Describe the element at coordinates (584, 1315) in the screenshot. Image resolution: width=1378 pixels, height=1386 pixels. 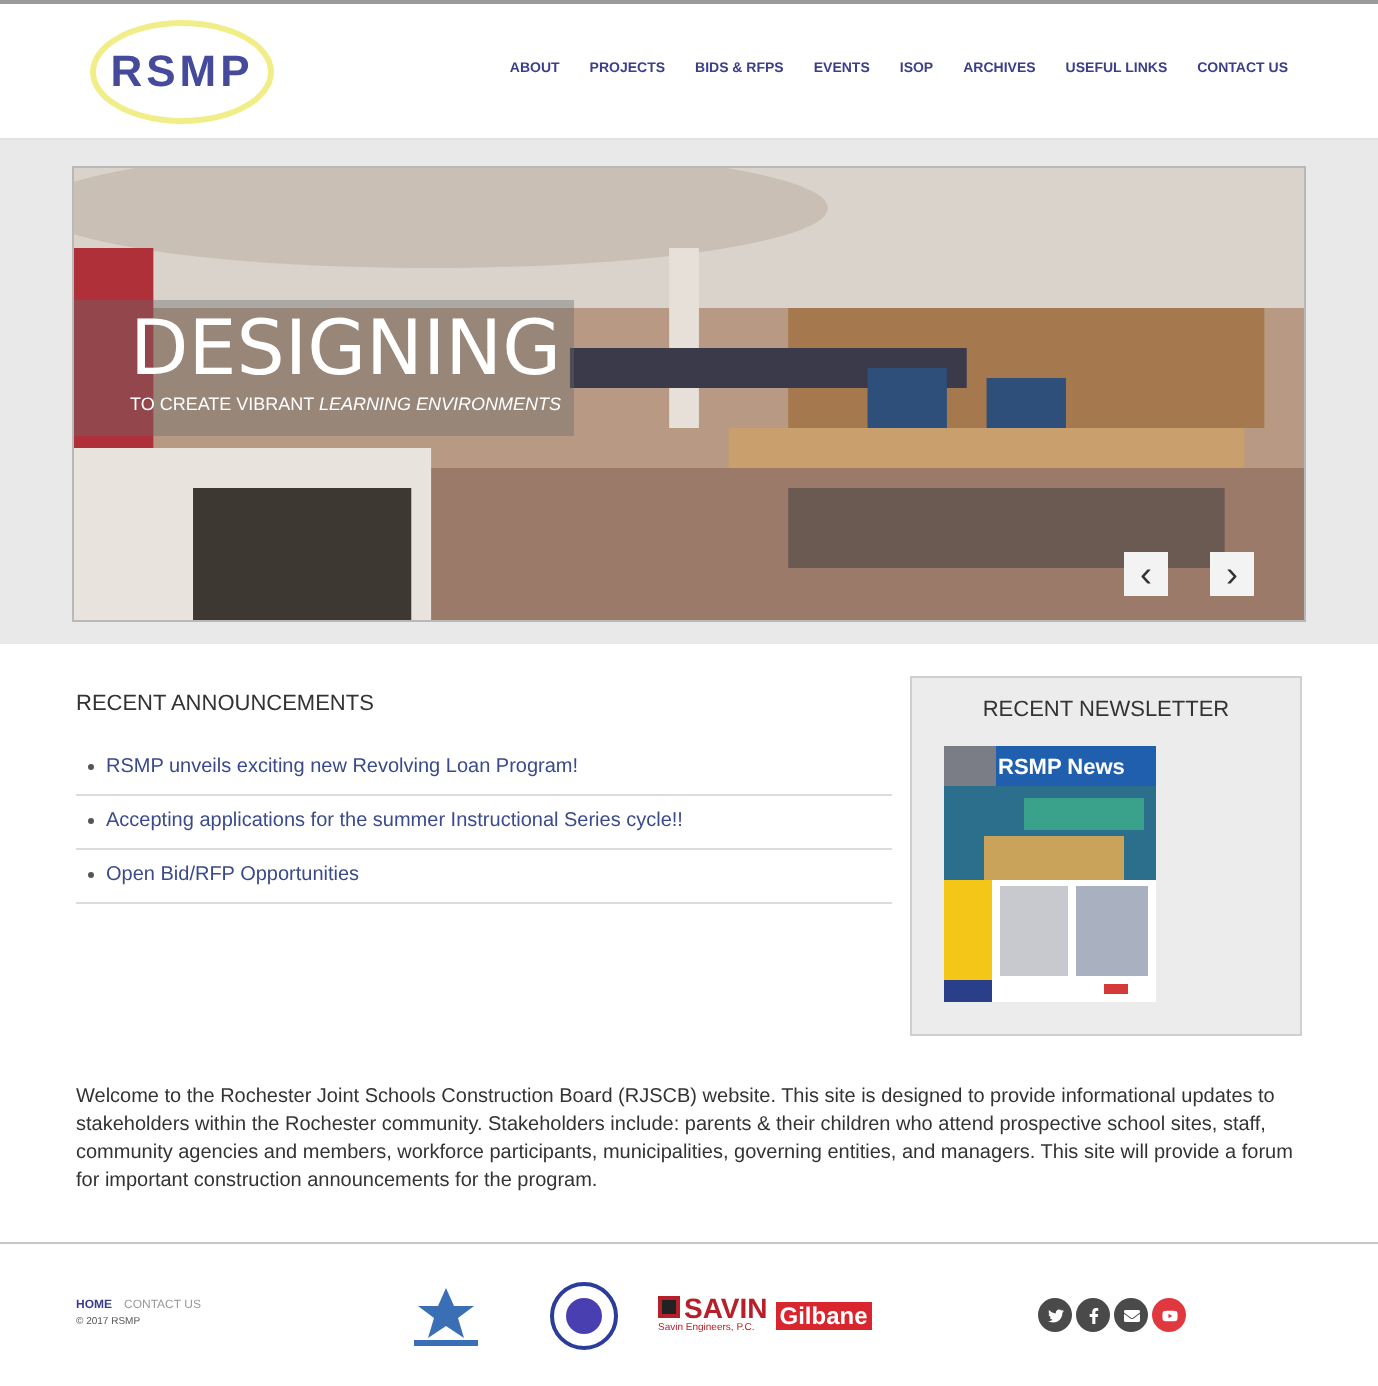
I see `school-seal-icon` at that location.